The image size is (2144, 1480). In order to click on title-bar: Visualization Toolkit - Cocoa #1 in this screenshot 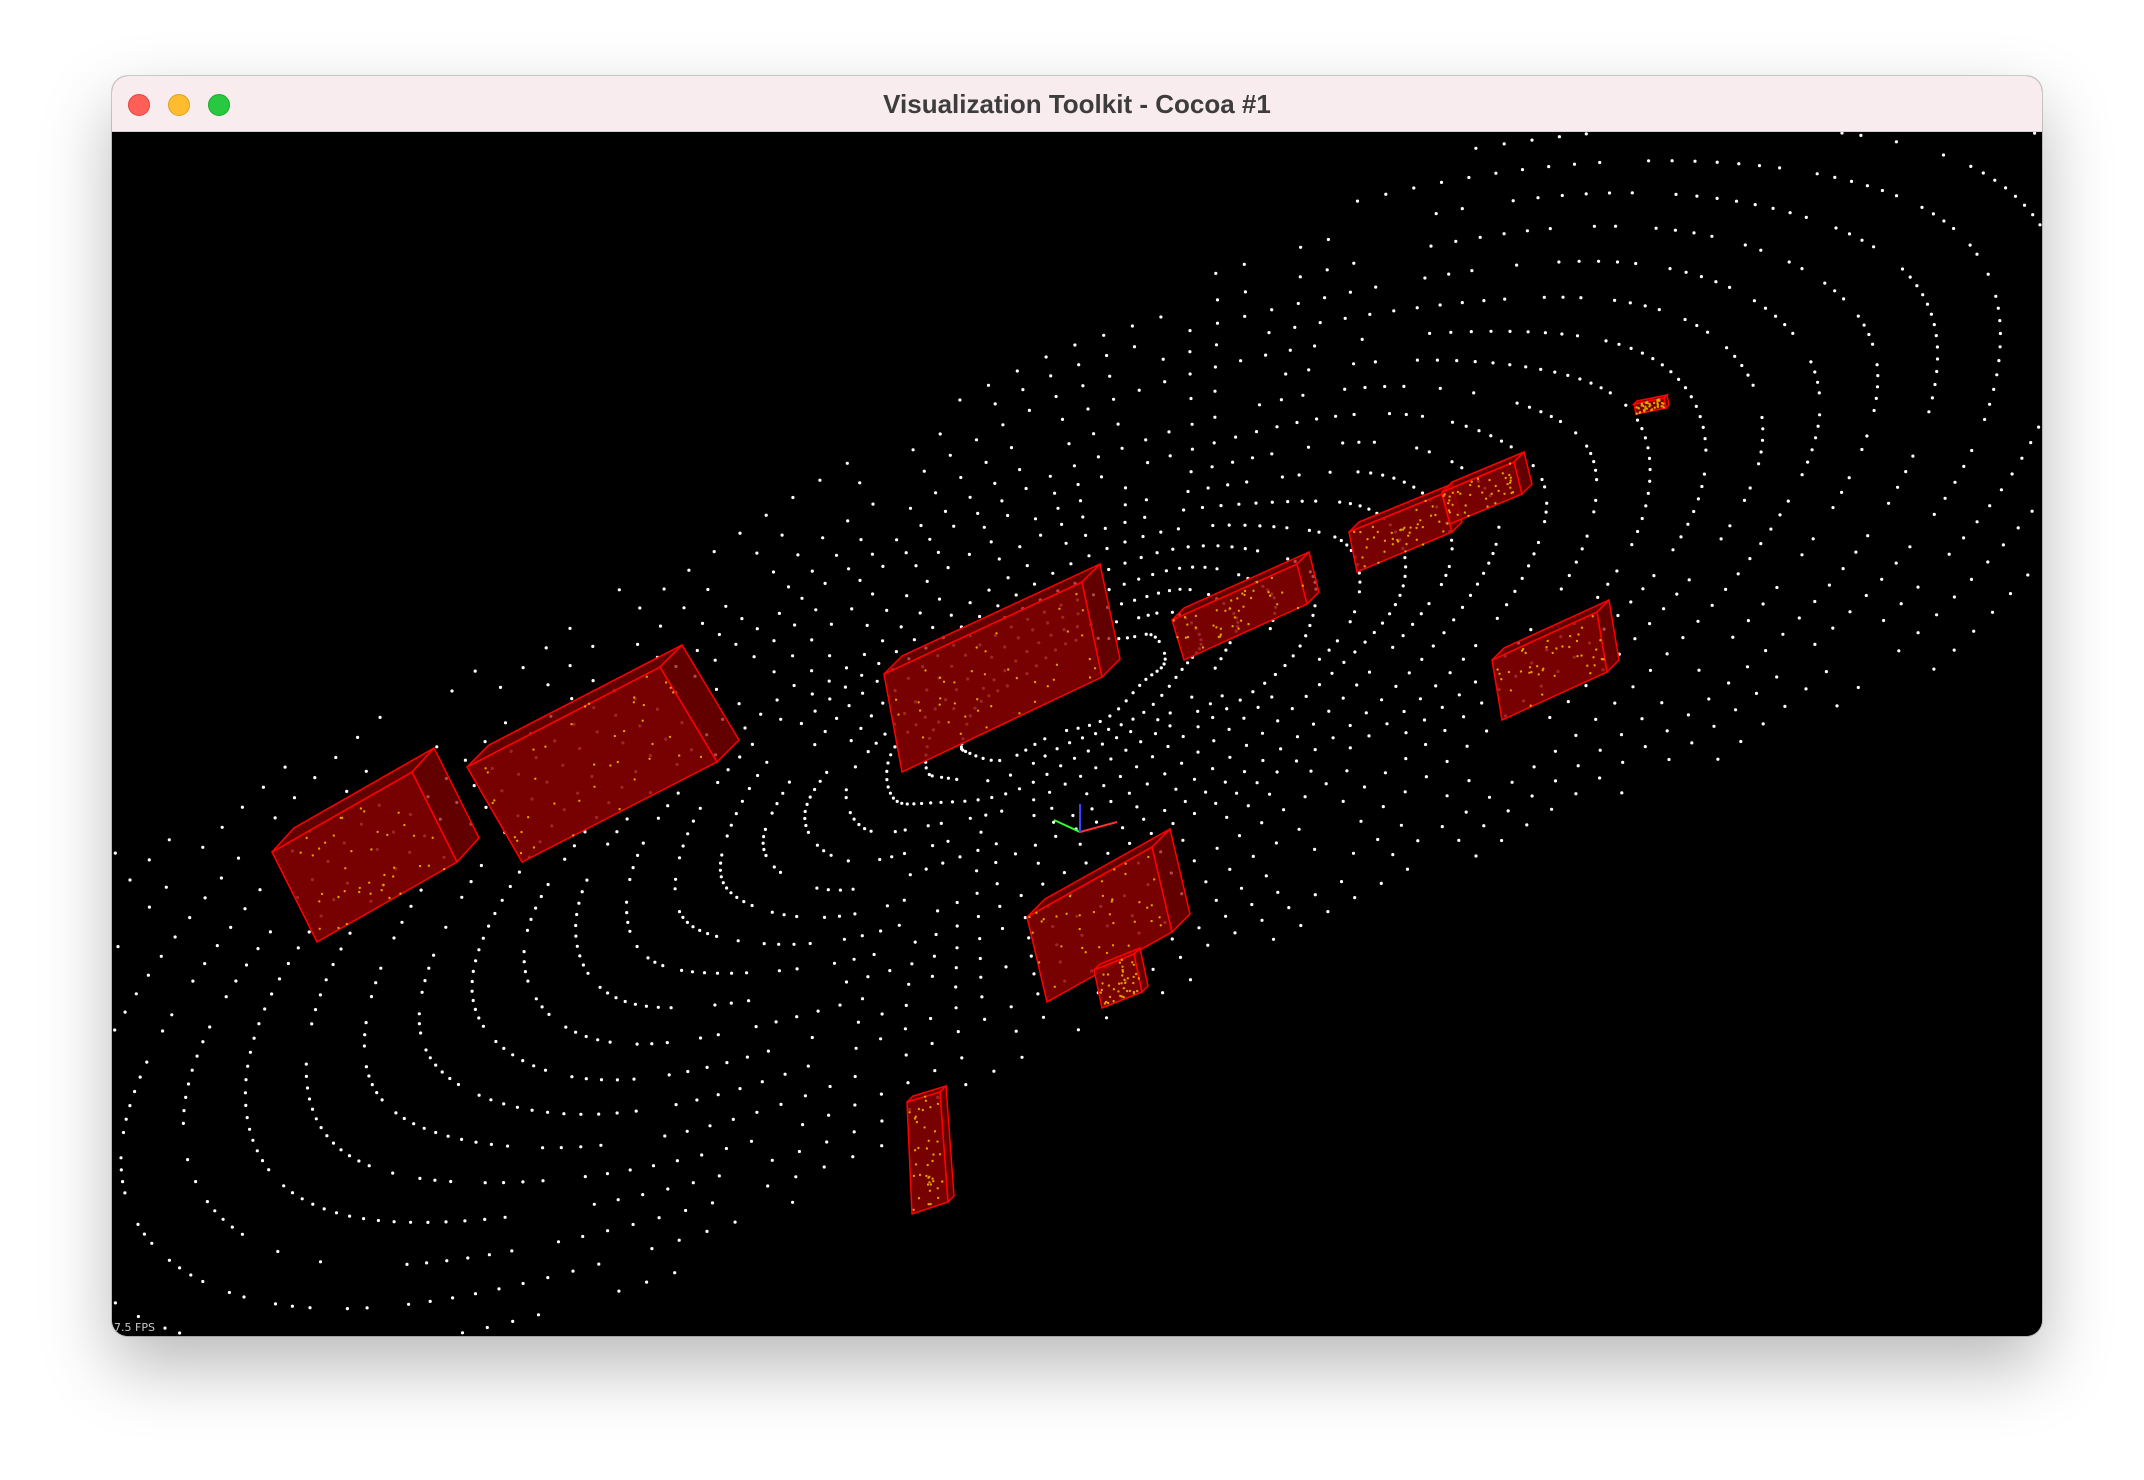, I will do `click(1077, 104)`.